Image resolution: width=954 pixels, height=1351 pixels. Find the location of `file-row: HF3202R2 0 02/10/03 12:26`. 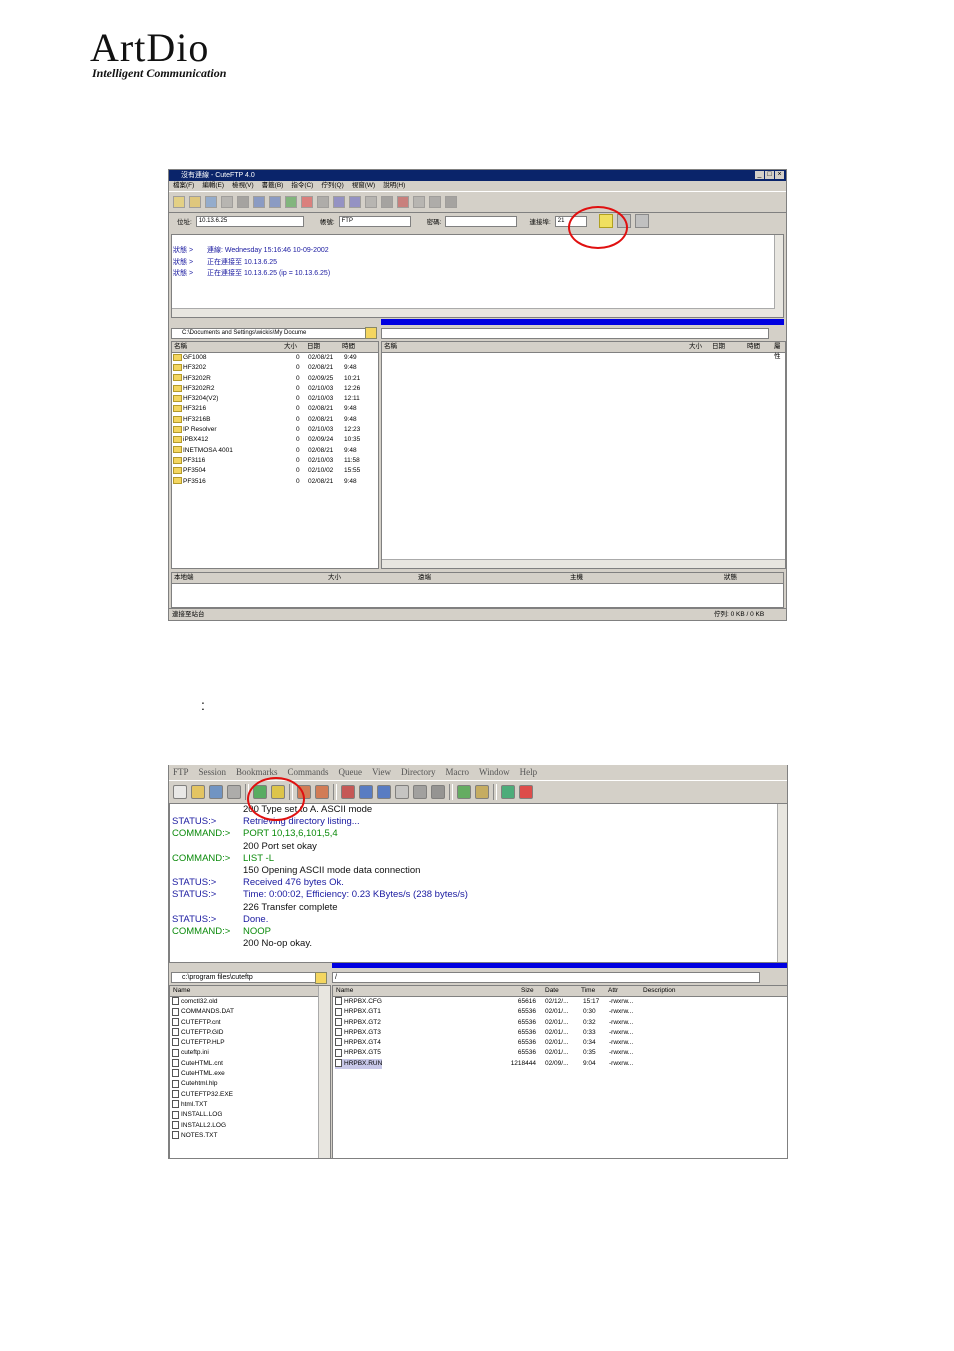

file-row: HF3202R2 0 02/10/03 12:26 is located at coordinates (275, 389).